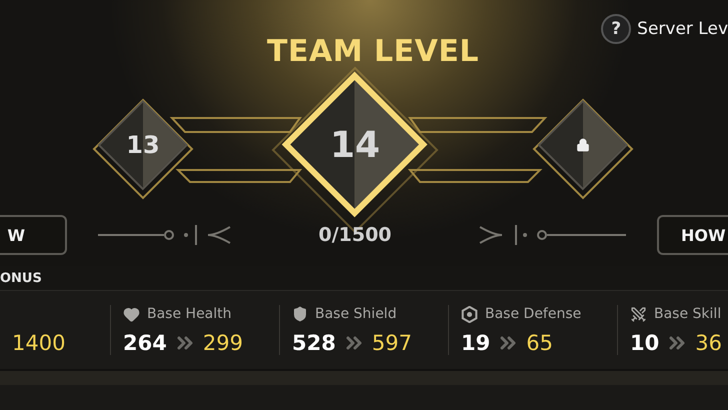 The width and height of the screenshot is (728, 410). I want to click on help-button: ?, so click(616, 29).